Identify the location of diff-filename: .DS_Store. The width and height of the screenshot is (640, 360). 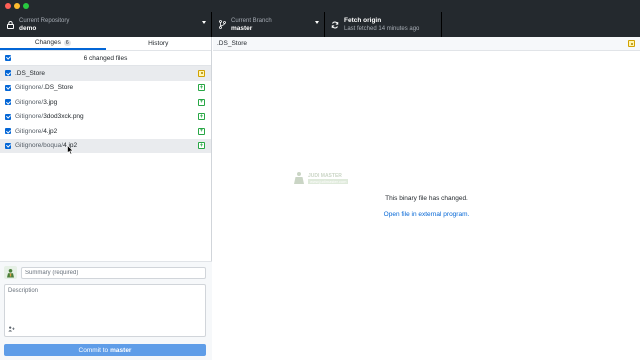
(232, 43).